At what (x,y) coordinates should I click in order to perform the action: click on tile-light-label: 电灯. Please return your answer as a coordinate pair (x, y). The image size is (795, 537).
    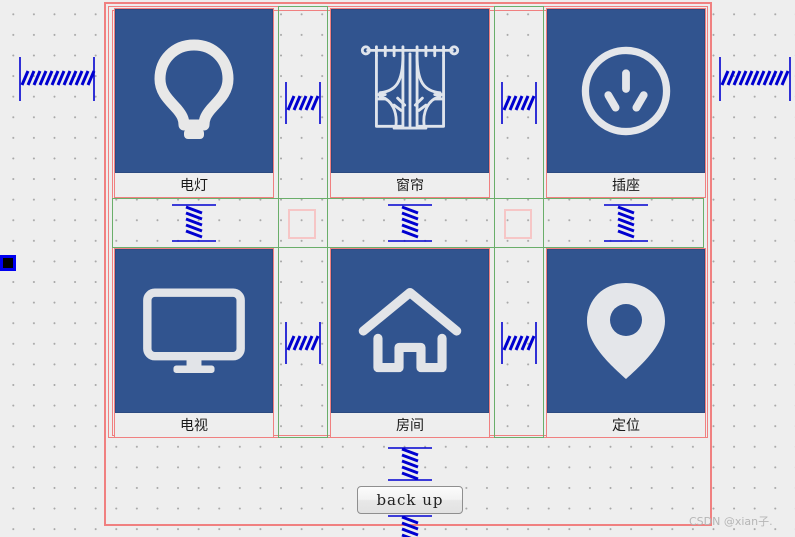
    Looking at the image, I should click on (194, 186).